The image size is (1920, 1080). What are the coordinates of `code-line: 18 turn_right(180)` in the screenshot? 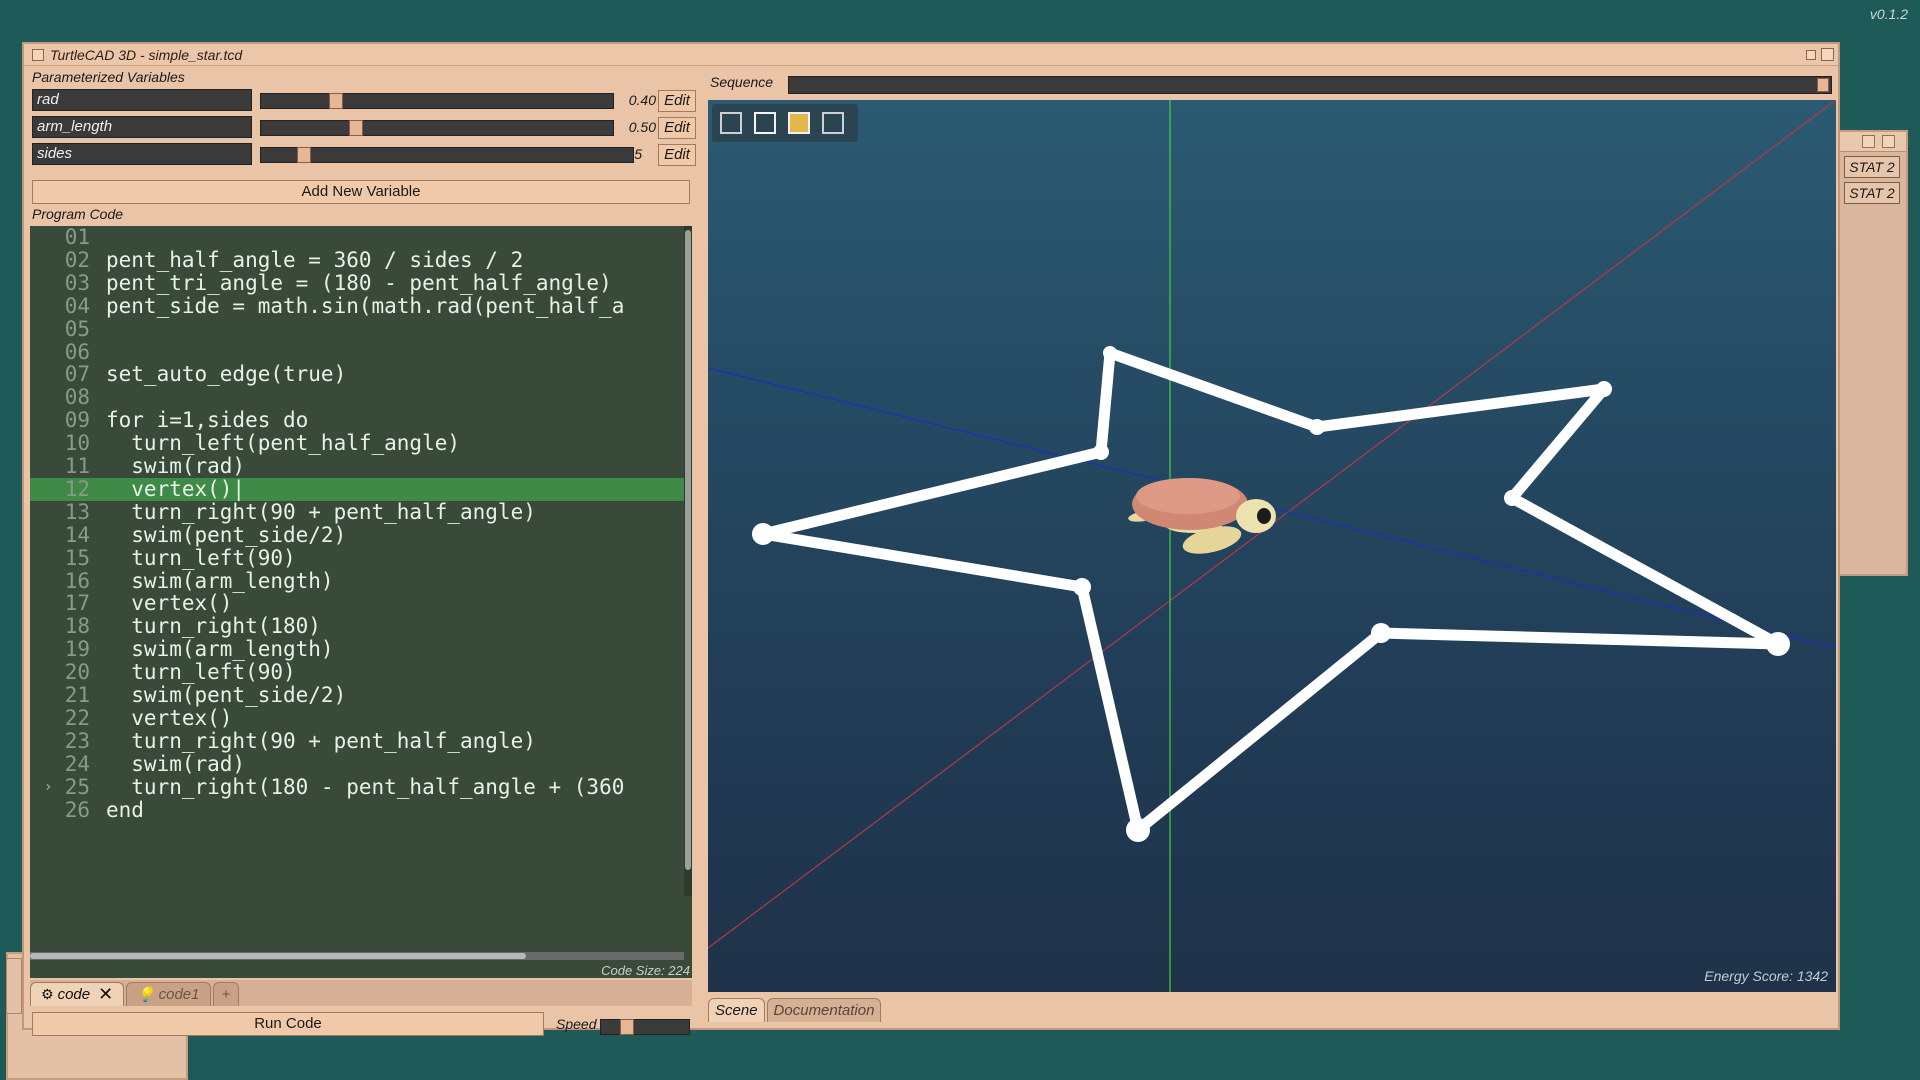 It's located at (360, 626).